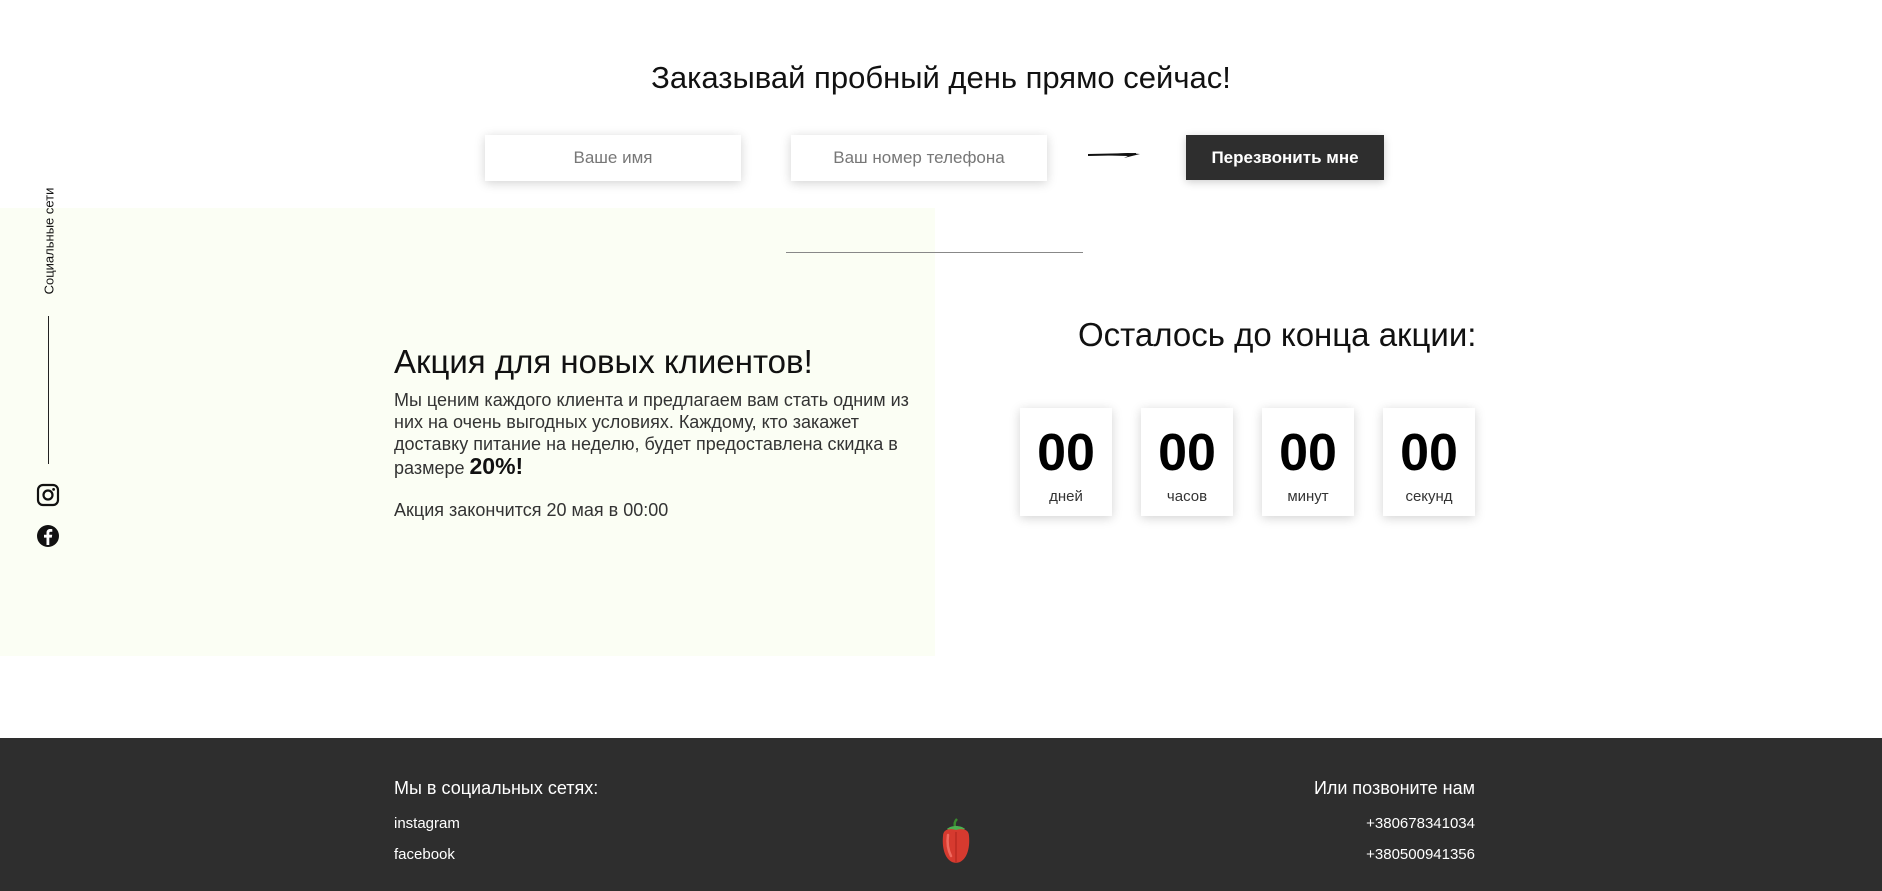  Describe the element at coordinates (934, 252) in the screenshot. I see `section-divider` at that location.